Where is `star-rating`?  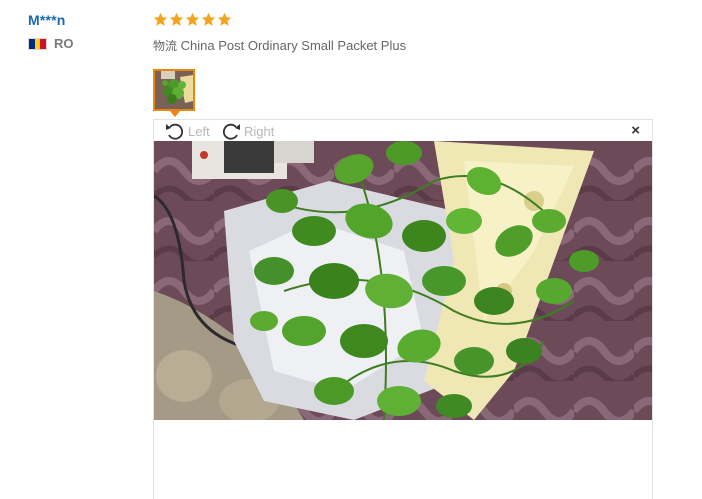
star-rating is located at coordinates (403, 21).